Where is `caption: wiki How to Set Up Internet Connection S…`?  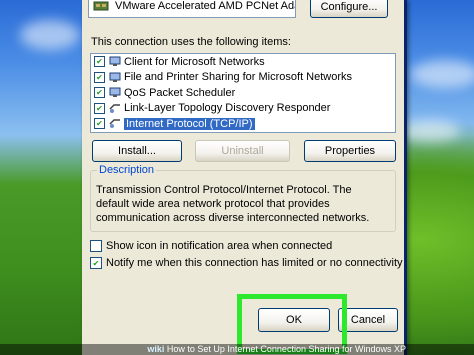 caption: wiki How to Set Up Internet Connection S… is located at coordinates (276, 349).